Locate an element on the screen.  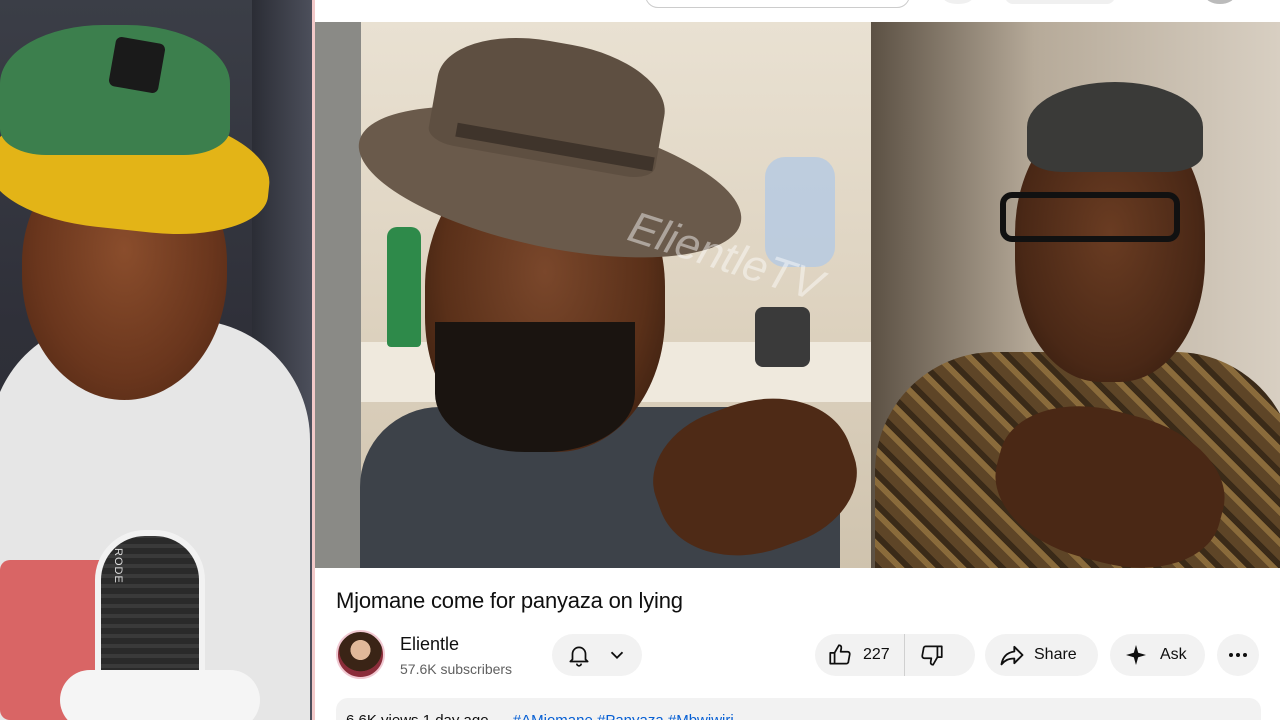
voice-search-icon is located at coordinates (958, 2).